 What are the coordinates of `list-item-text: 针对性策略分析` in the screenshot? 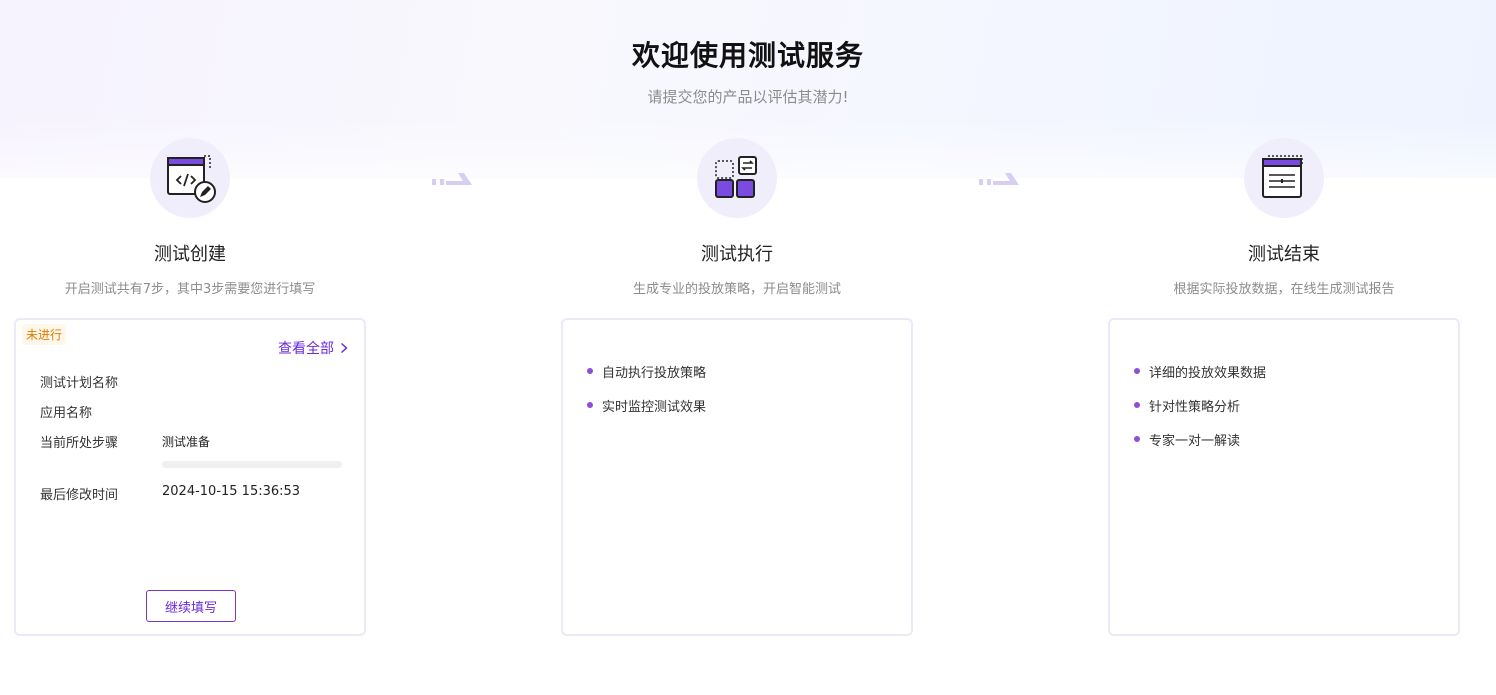 It's located at (1195, 407).